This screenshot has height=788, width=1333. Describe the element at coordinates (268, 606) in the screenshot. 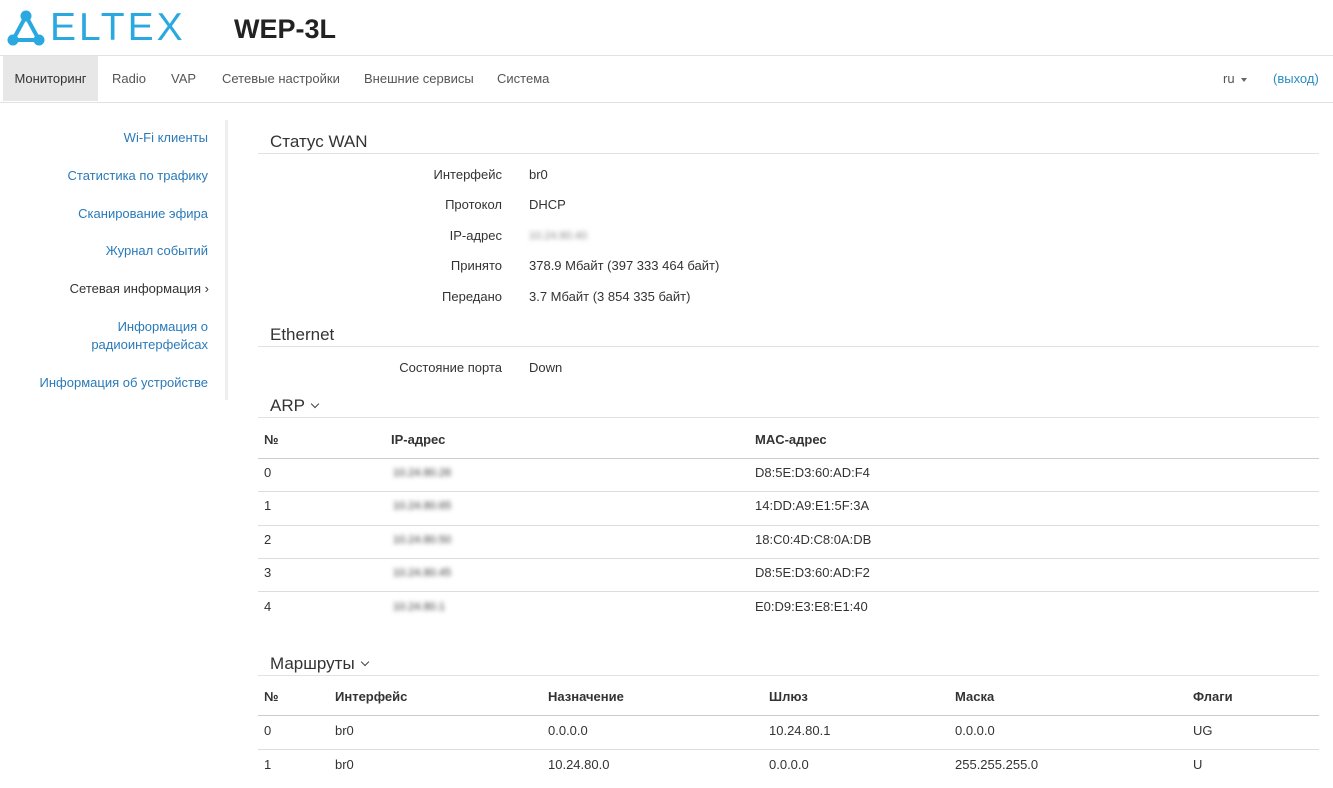

I see `arp-cell-num: 4` at that location.